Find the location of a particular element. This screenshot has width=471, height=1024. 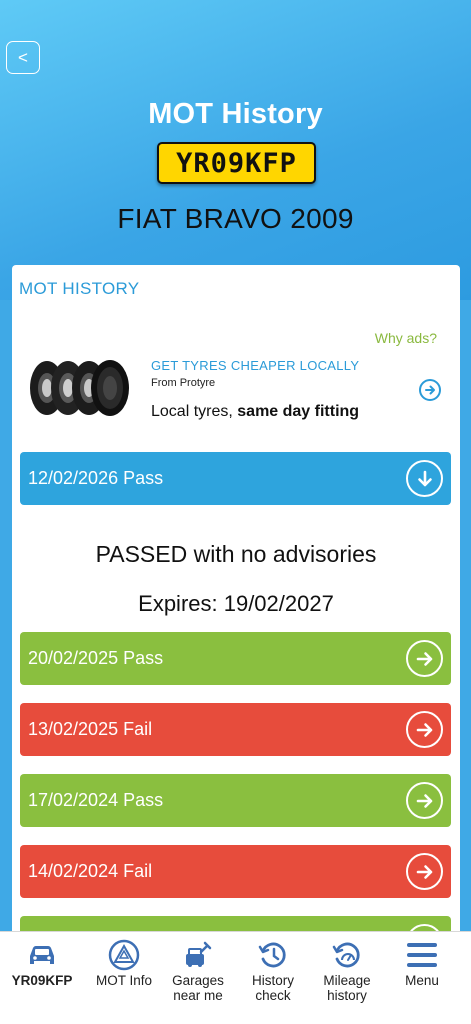

hamburger-menu-icon is located at coordinates (422, 955).